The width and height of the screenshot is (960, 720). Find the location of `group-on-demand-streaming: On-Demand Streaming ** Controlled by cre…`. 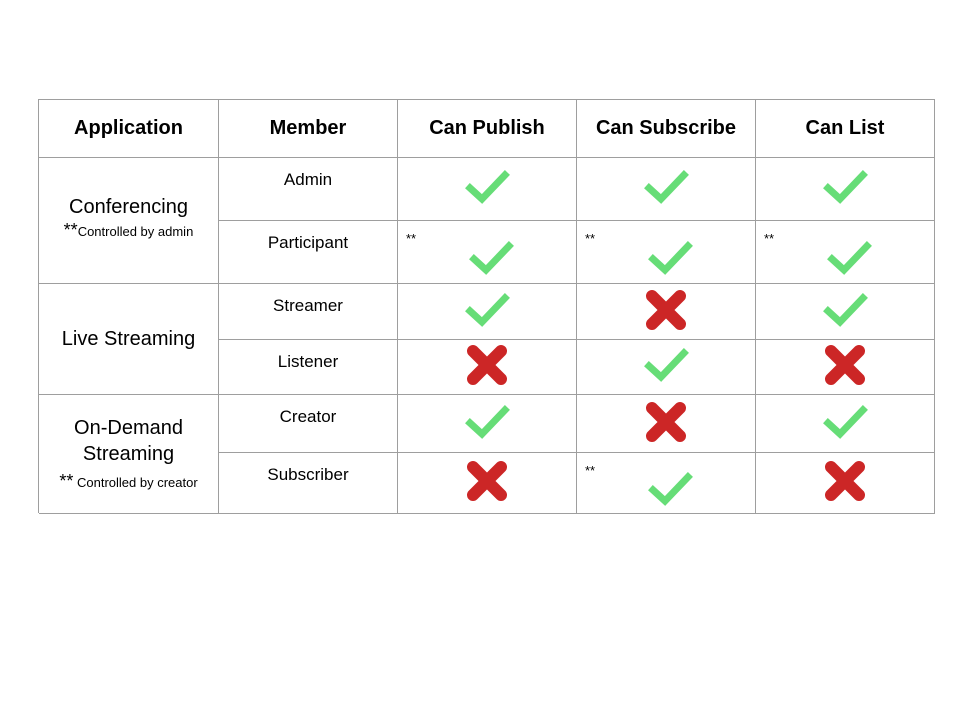

group-on-demand-streaming: On-Demand Streaming ** Controlled by cre… is located at coordinates (129, 454).